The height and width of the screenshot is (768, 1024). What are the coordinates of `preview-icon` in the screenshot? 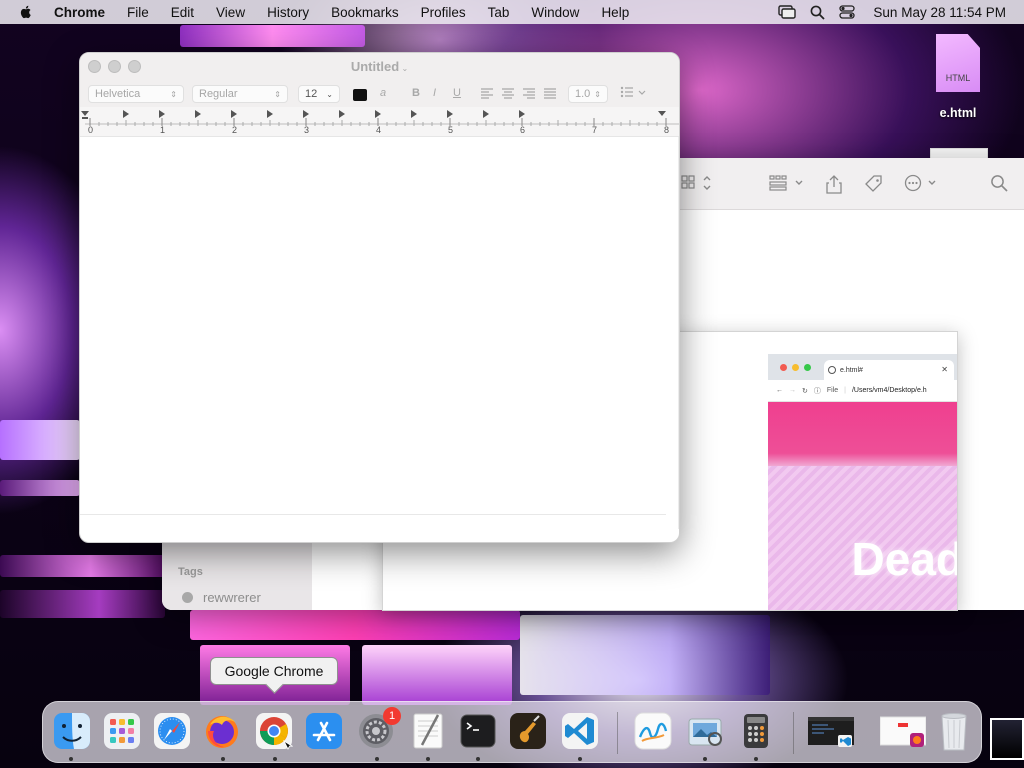 It's located at (705, 732).